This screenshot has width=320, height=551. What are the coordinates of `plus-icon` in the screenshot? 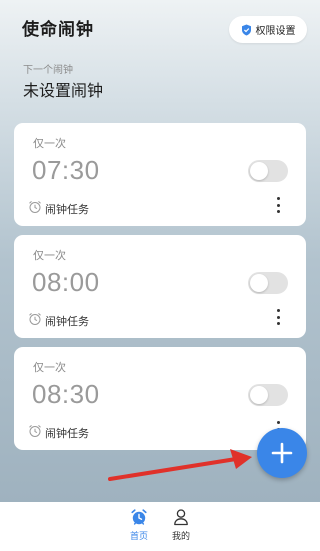 It's located at (282, 453).